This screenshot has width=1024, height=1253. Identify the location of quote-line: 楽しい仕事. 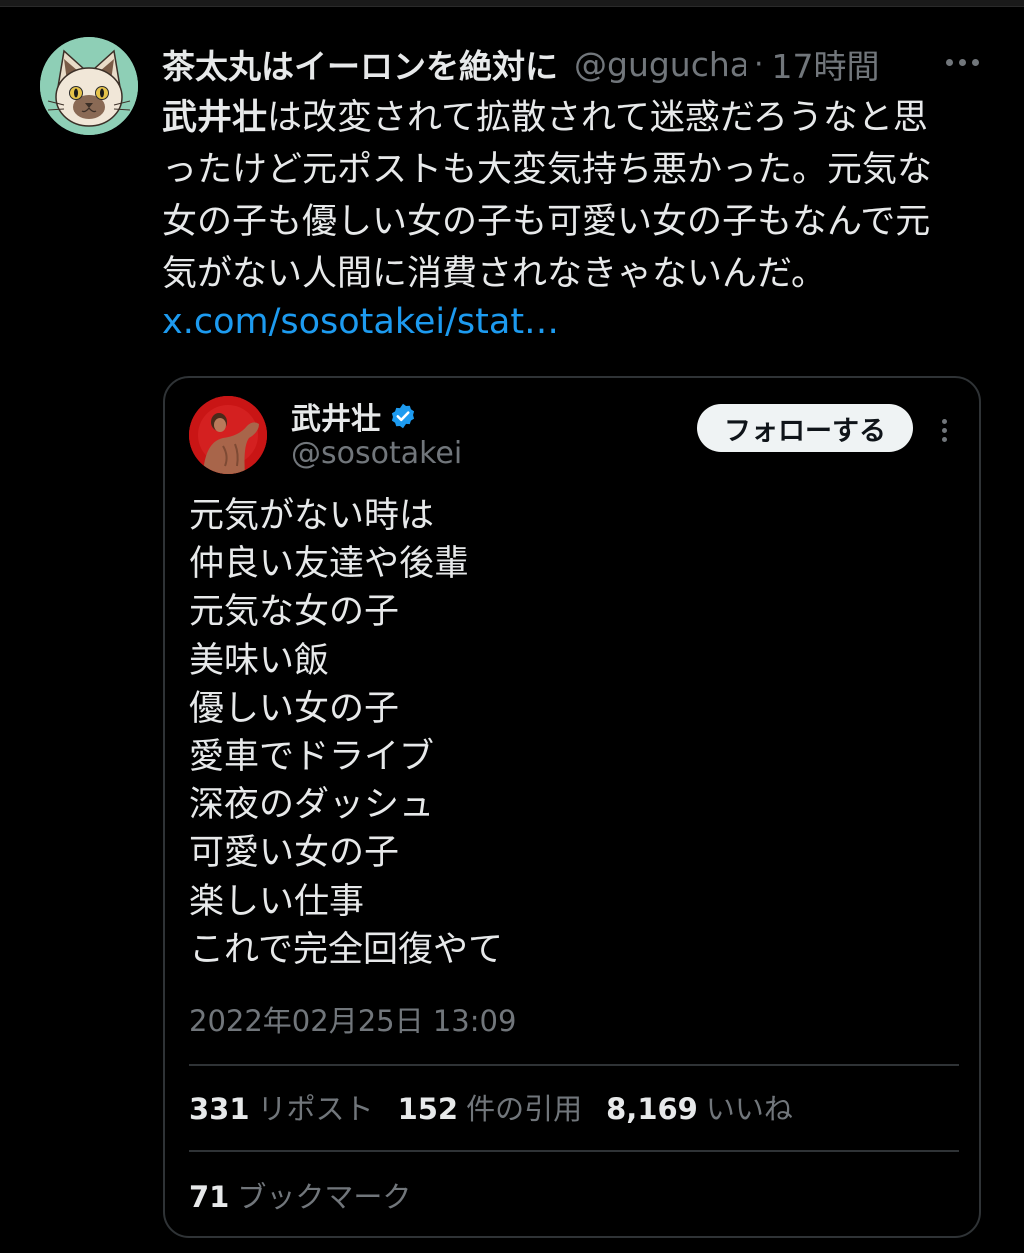
(277, 901).